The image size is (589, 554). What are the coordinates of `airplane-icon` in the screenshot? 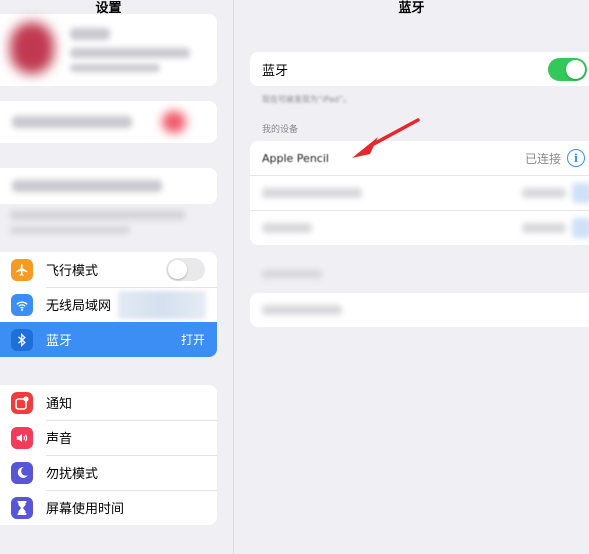 It's located at (22, 269).